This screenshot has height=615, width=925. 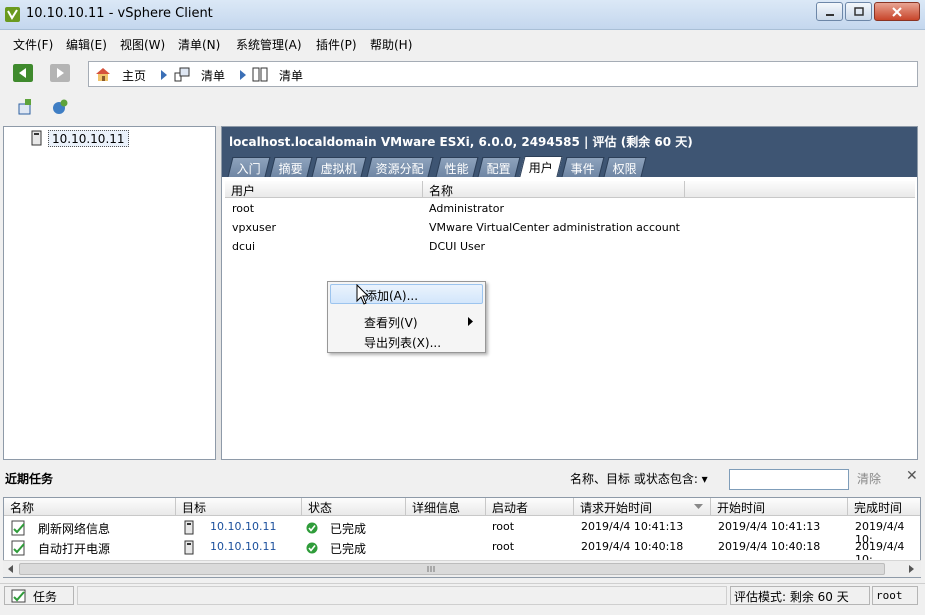 I want to click on column-header-complete: 完成时间, so click(x=884, y=506).